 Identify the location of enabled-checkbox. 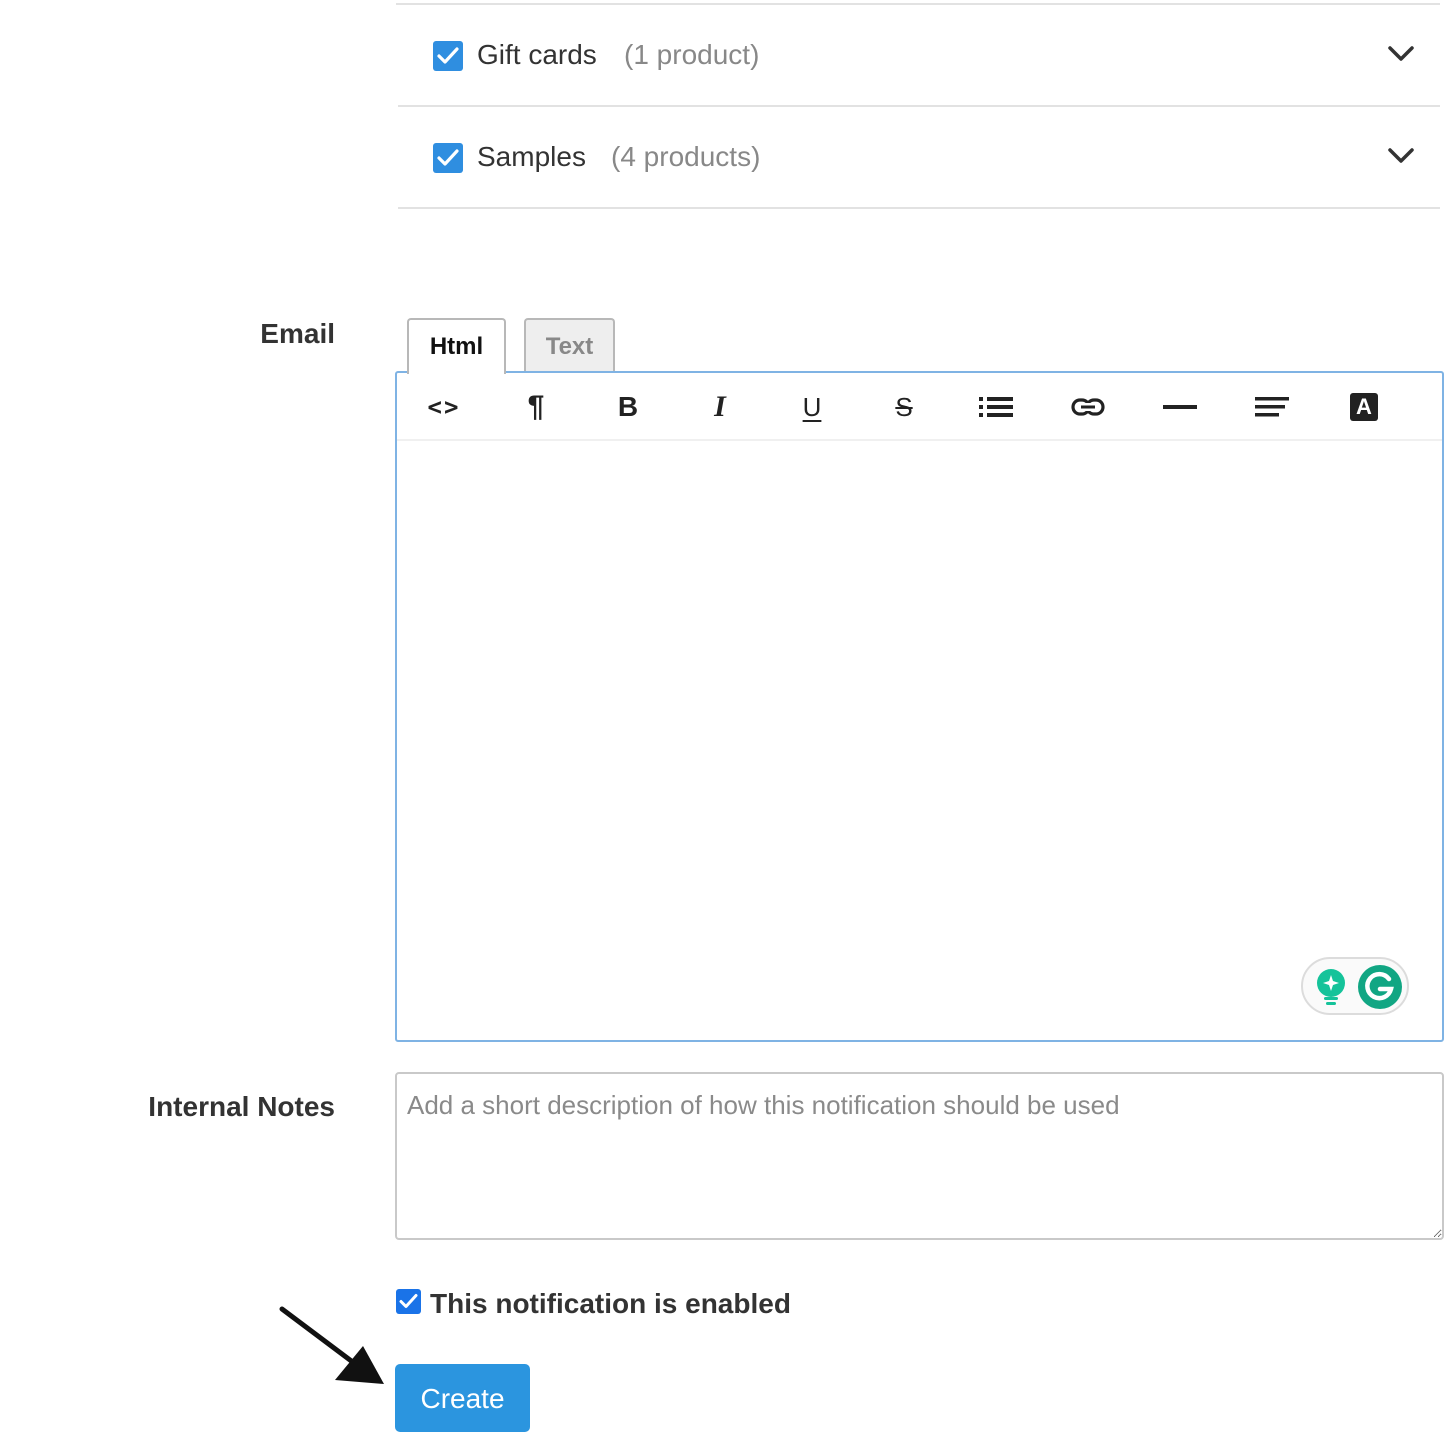
(408, 1301).